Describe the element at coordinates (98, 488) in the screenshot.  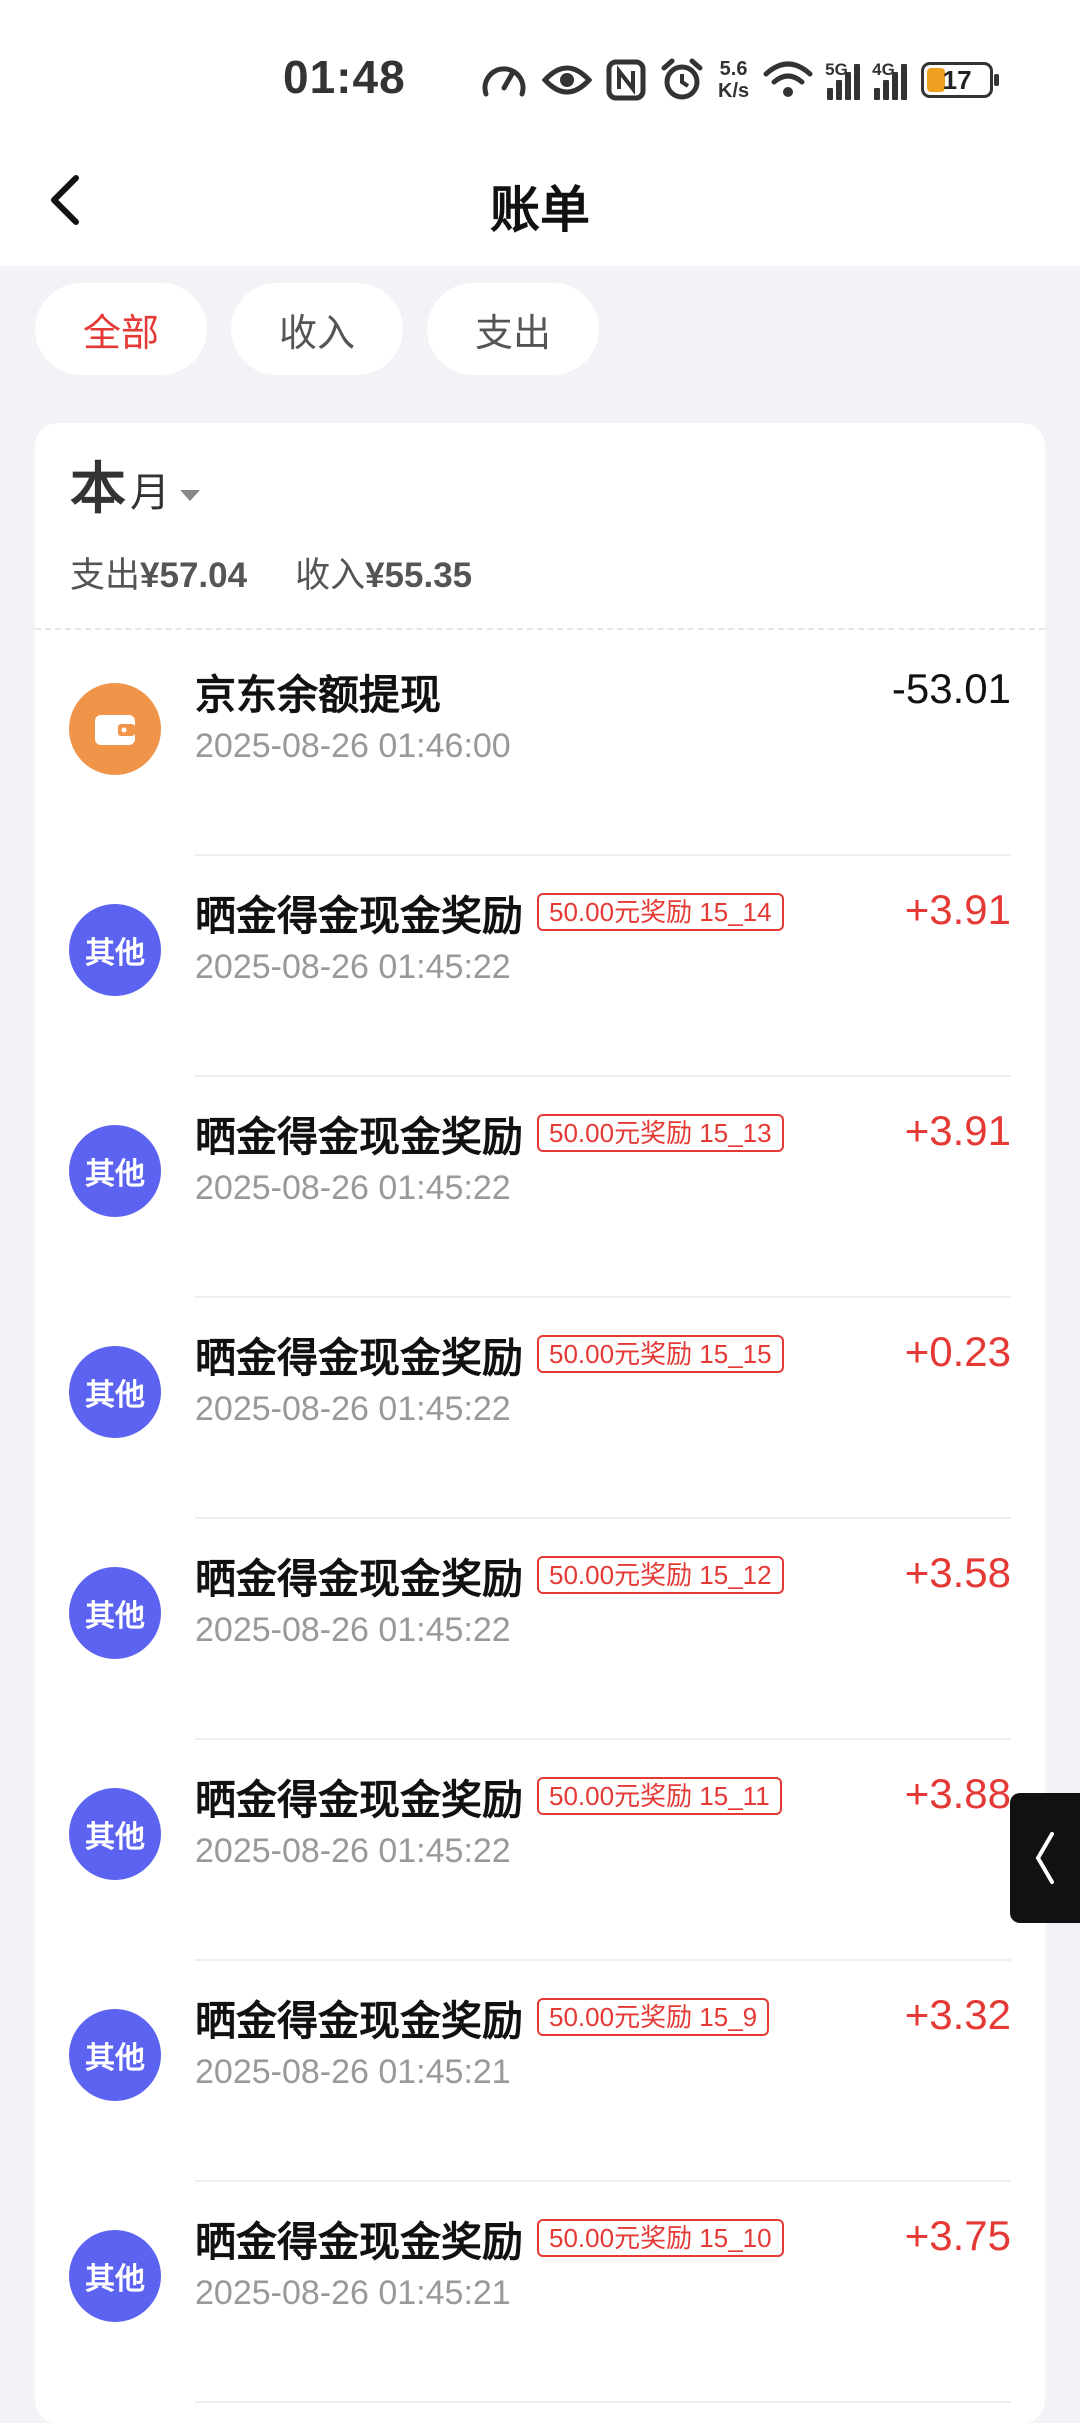
I see `period-big: 本` at that location.